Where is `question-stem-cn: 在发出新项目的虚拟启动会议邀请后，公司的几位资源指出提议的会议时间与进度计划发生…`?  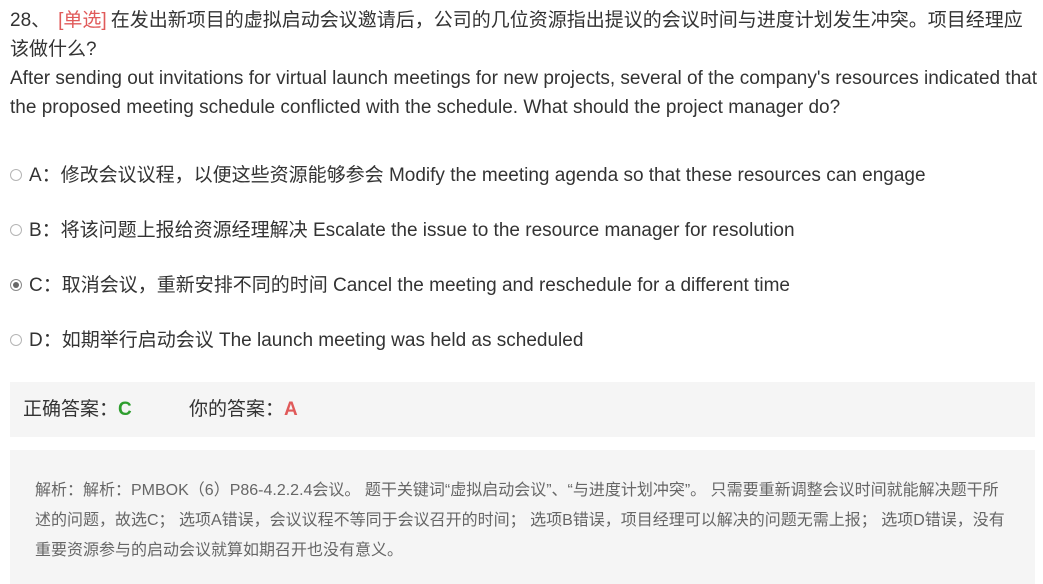 question-stem-cn: 在发出新项目的虚拟启动会议邀请后，公司的几位资源指出提议的会议时间与进度计划发生… is located at coordinates (516, 35).